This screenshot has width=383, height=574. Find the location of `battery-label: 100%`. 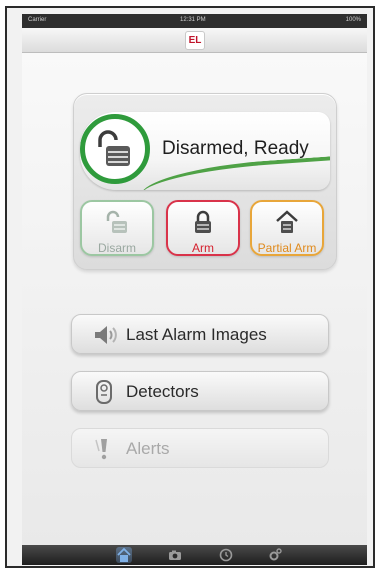

battery-label: 100% is located at coordinates (353, 20).